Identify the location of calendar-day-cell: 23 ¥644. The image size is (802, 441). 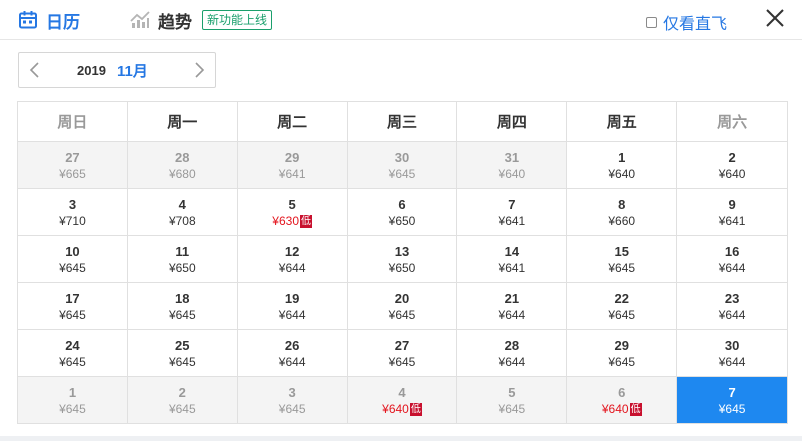
(733, 306).